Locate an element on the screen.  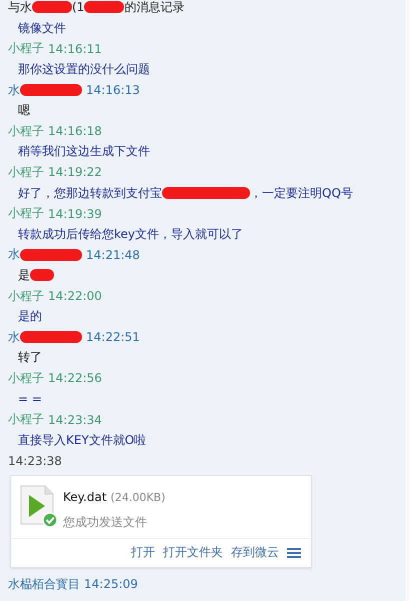
sender-name: 水榀栢合寳目 is located at coordinates (44, 584).